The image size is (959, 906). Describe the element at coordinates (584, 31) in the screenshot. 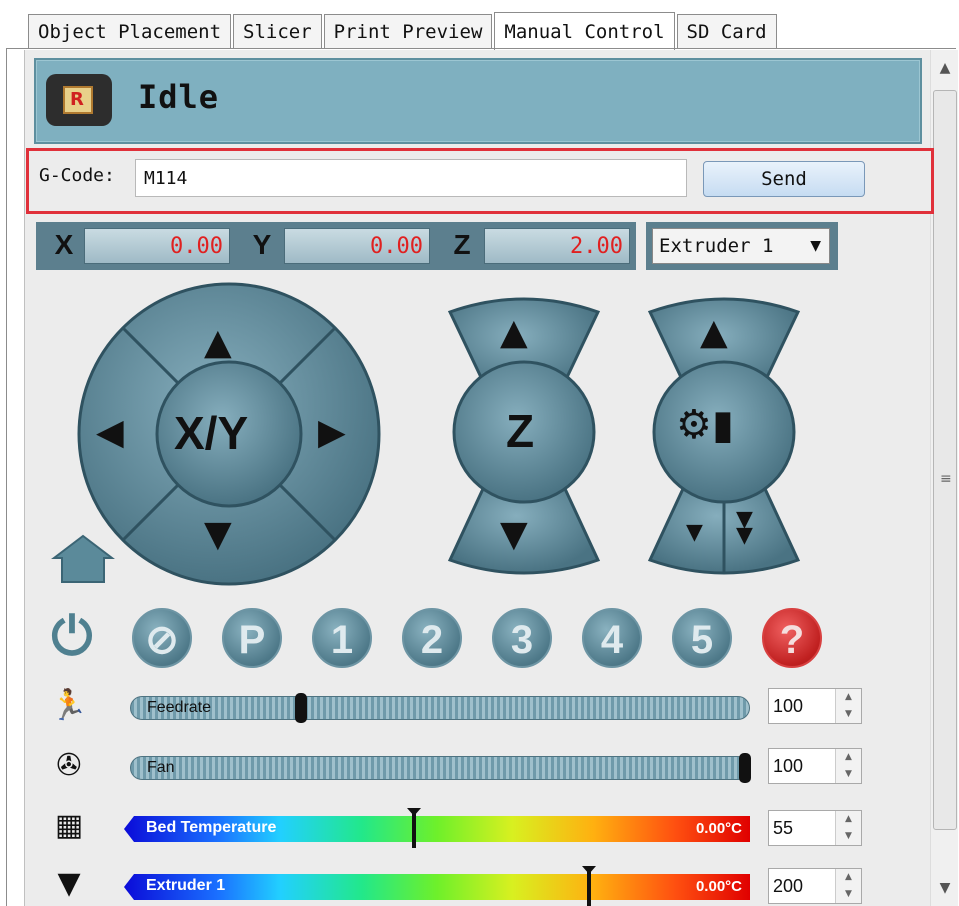

I see `tab-manual-control: Manual Control` at that location.